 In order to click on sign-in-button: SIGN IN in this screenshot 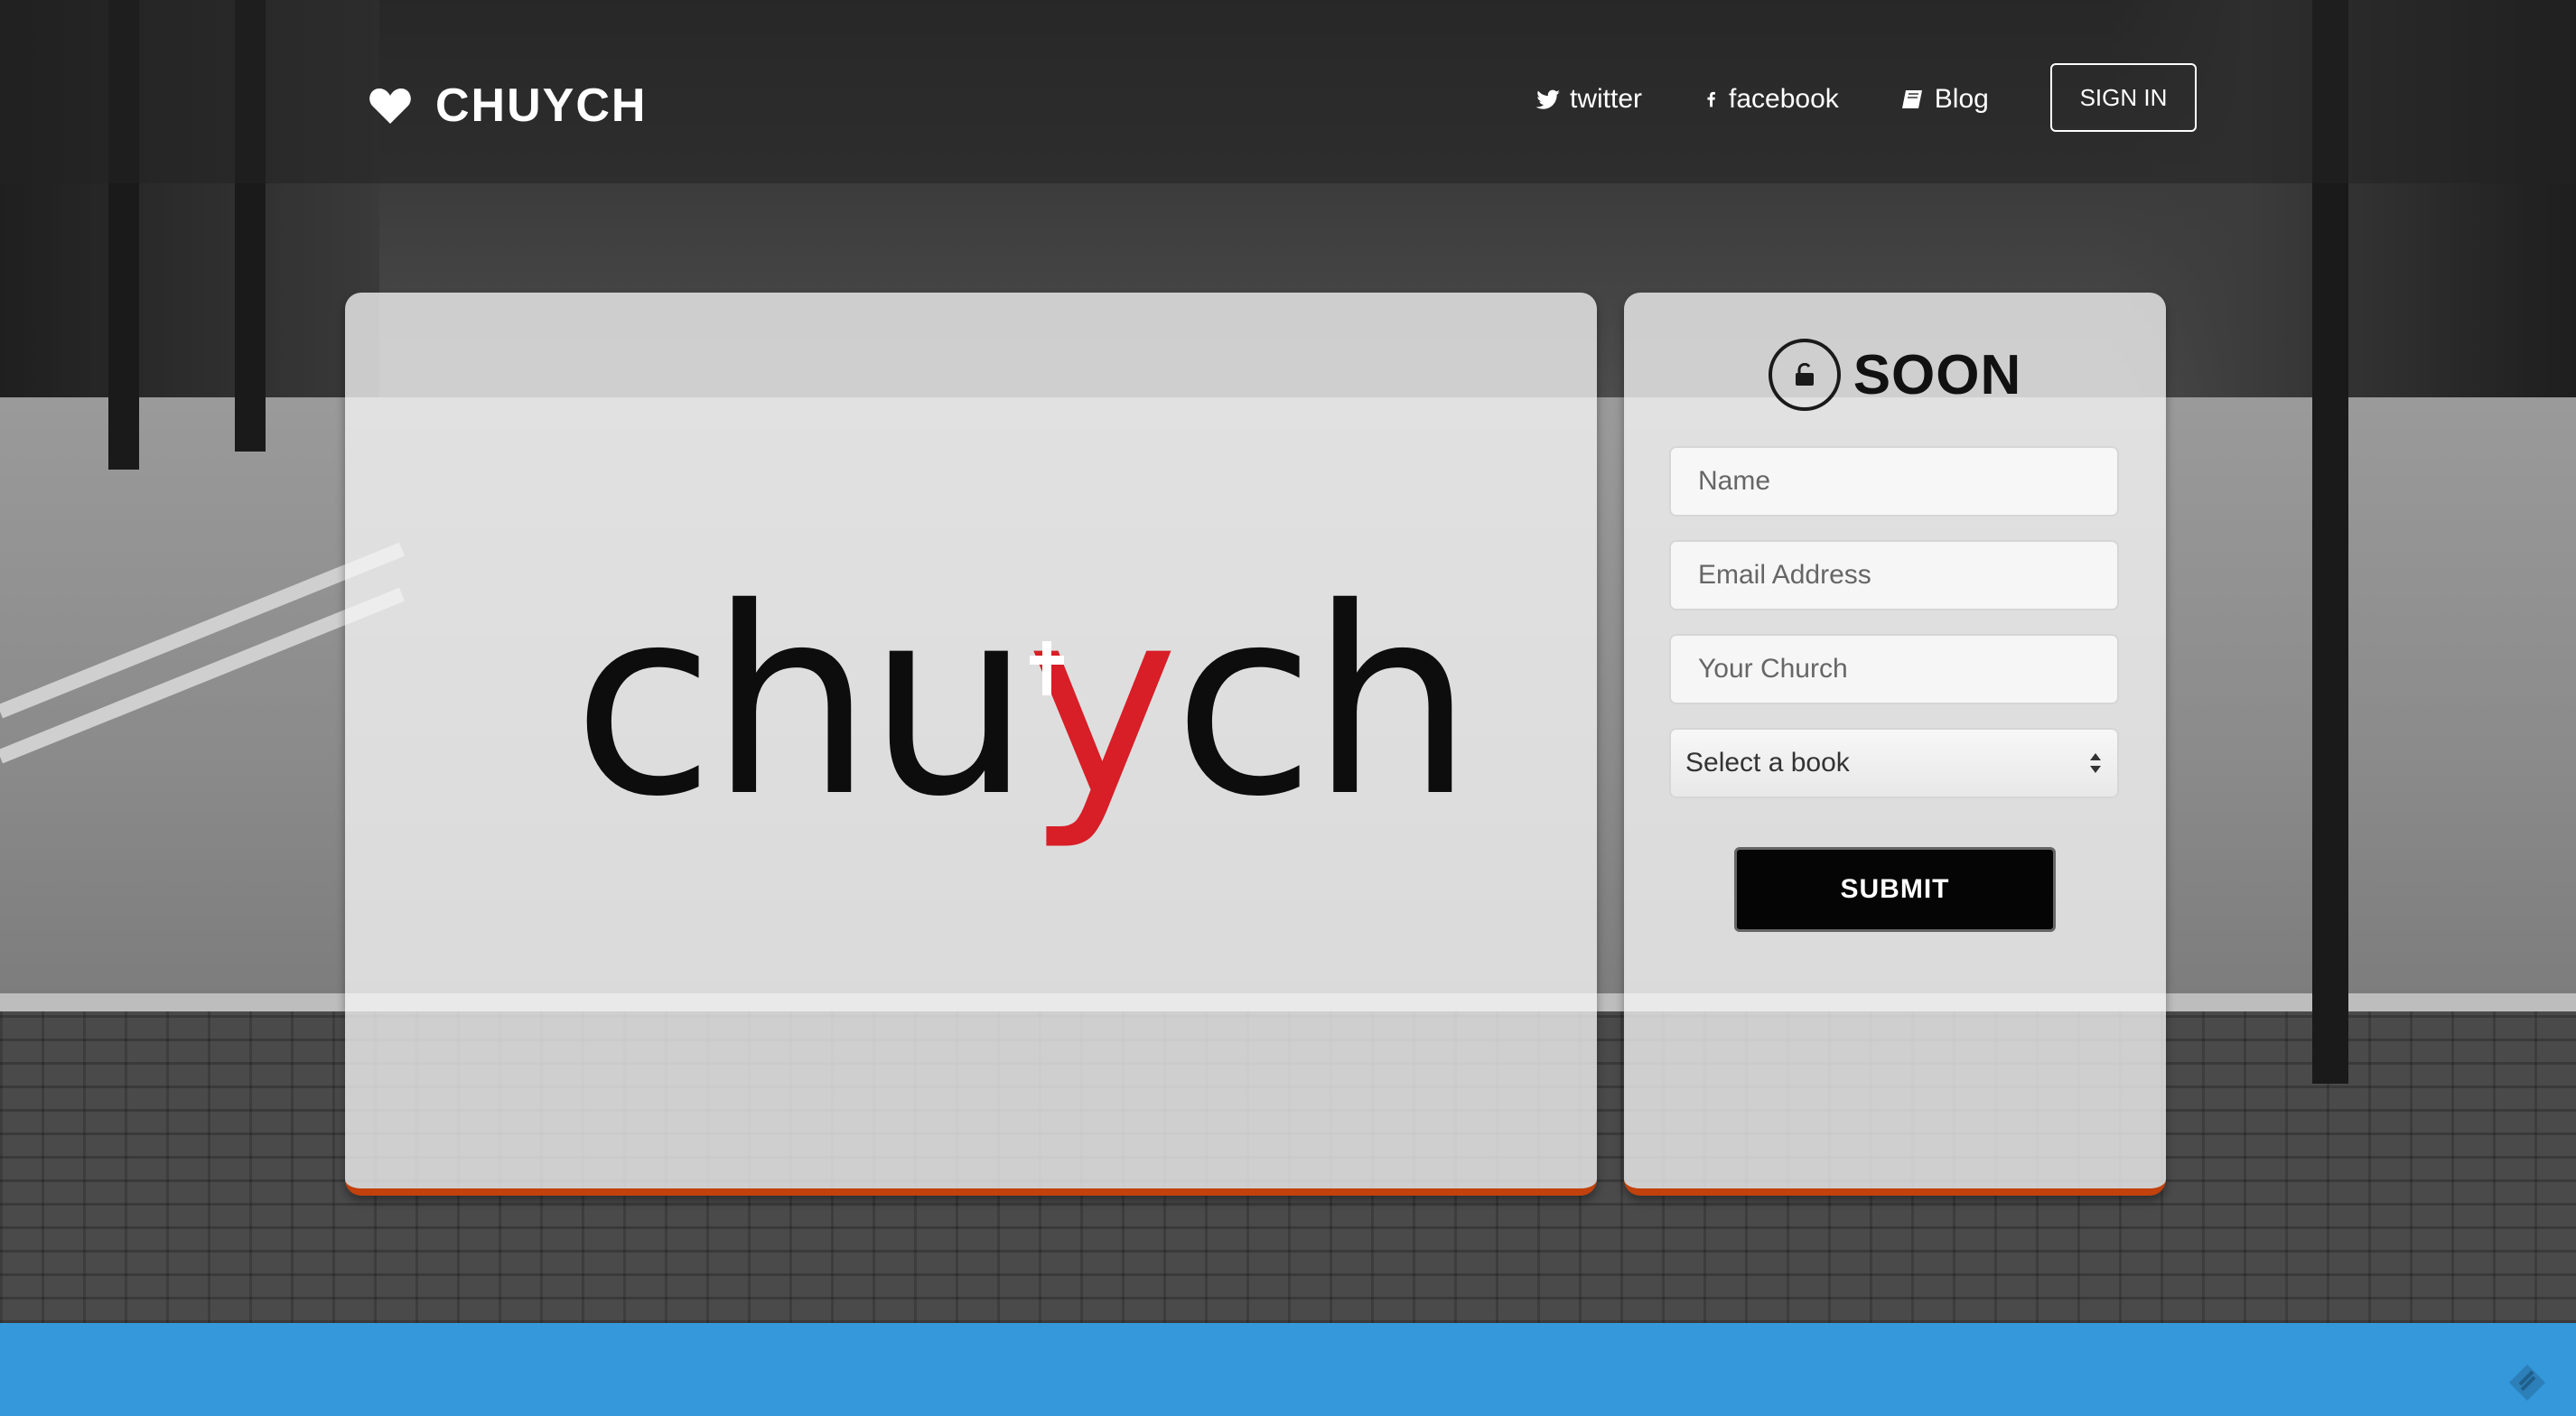, I will do `click(2123, 97)`.